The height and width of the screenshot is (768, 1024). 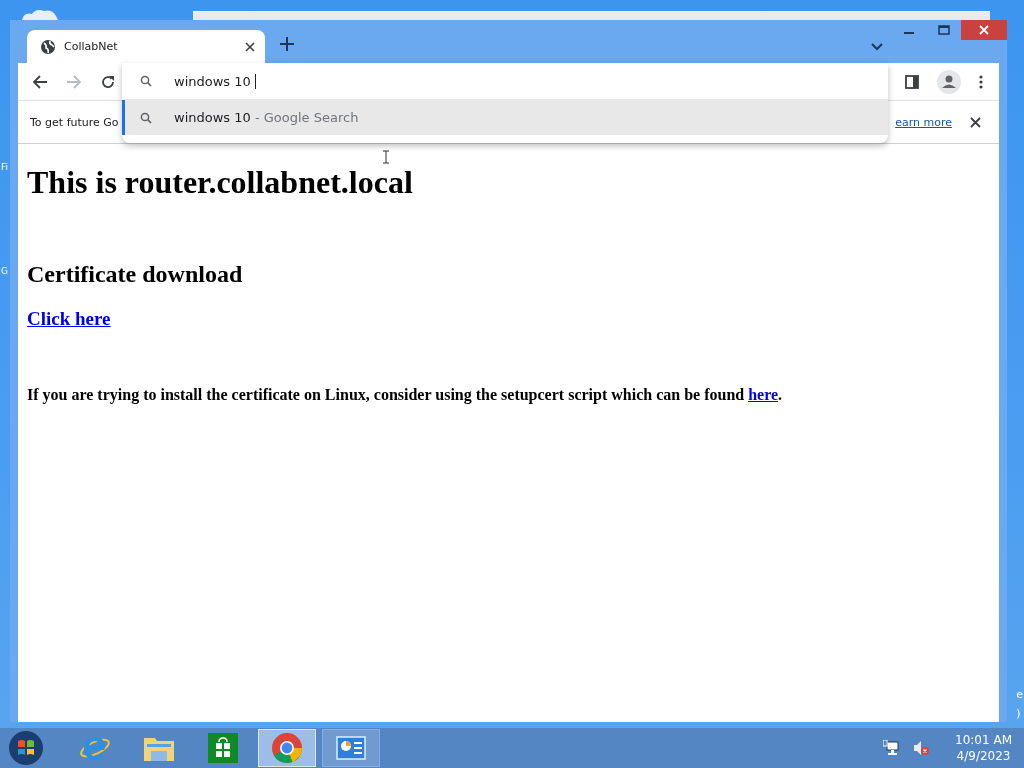 What do you see at coordinates (921, 748) in the screenshot?
I see `muted-speaker-icon` at bounding box center [921, 748].